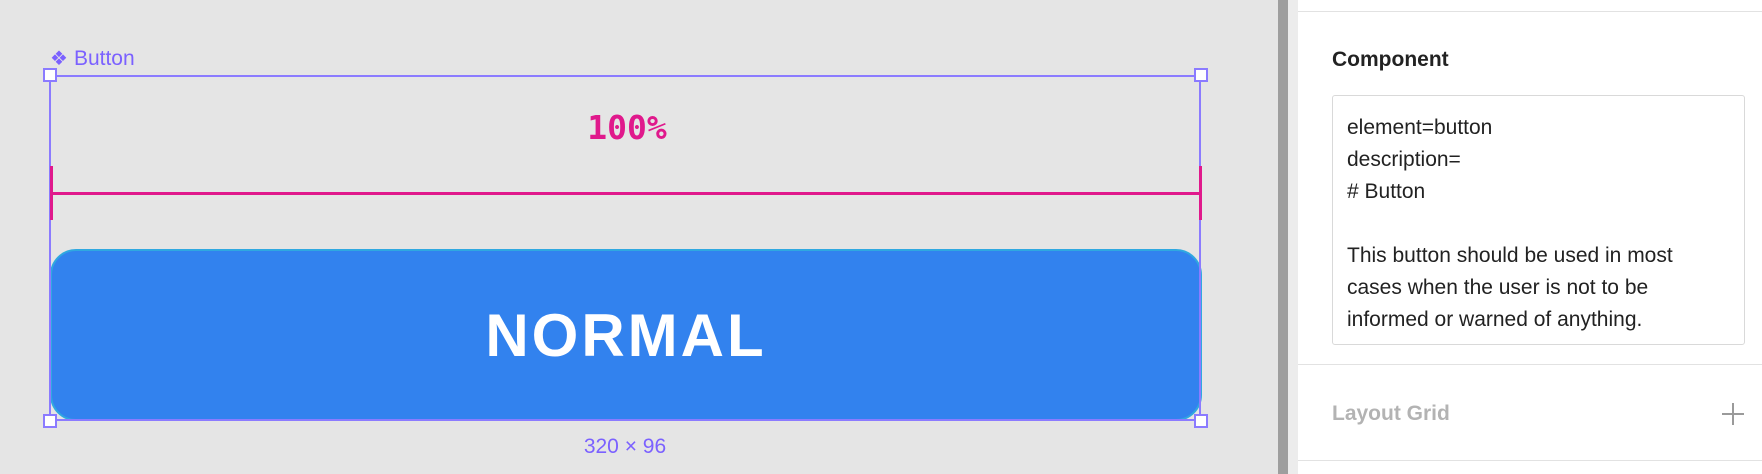 This screenshot has height=474, width=1762. What do you see at coordinates (1200, 193) in the screenshot?
I see `measure-cap-right` at bounding box center [1200, 193].